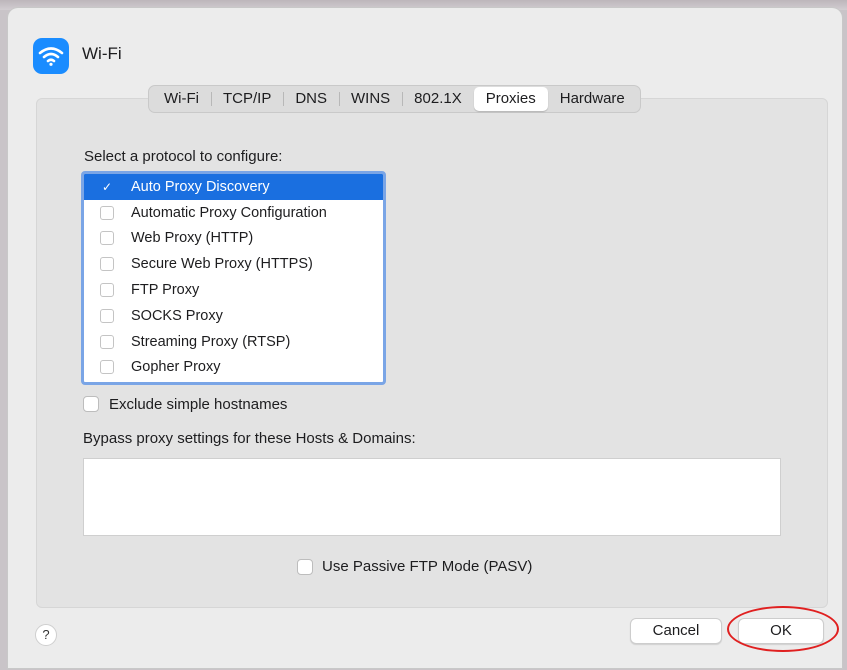  What do you see at coordinates (592, 99) in the screenshot?
I see `tab-hardware: Hardware` at bounding box center [592, 99].